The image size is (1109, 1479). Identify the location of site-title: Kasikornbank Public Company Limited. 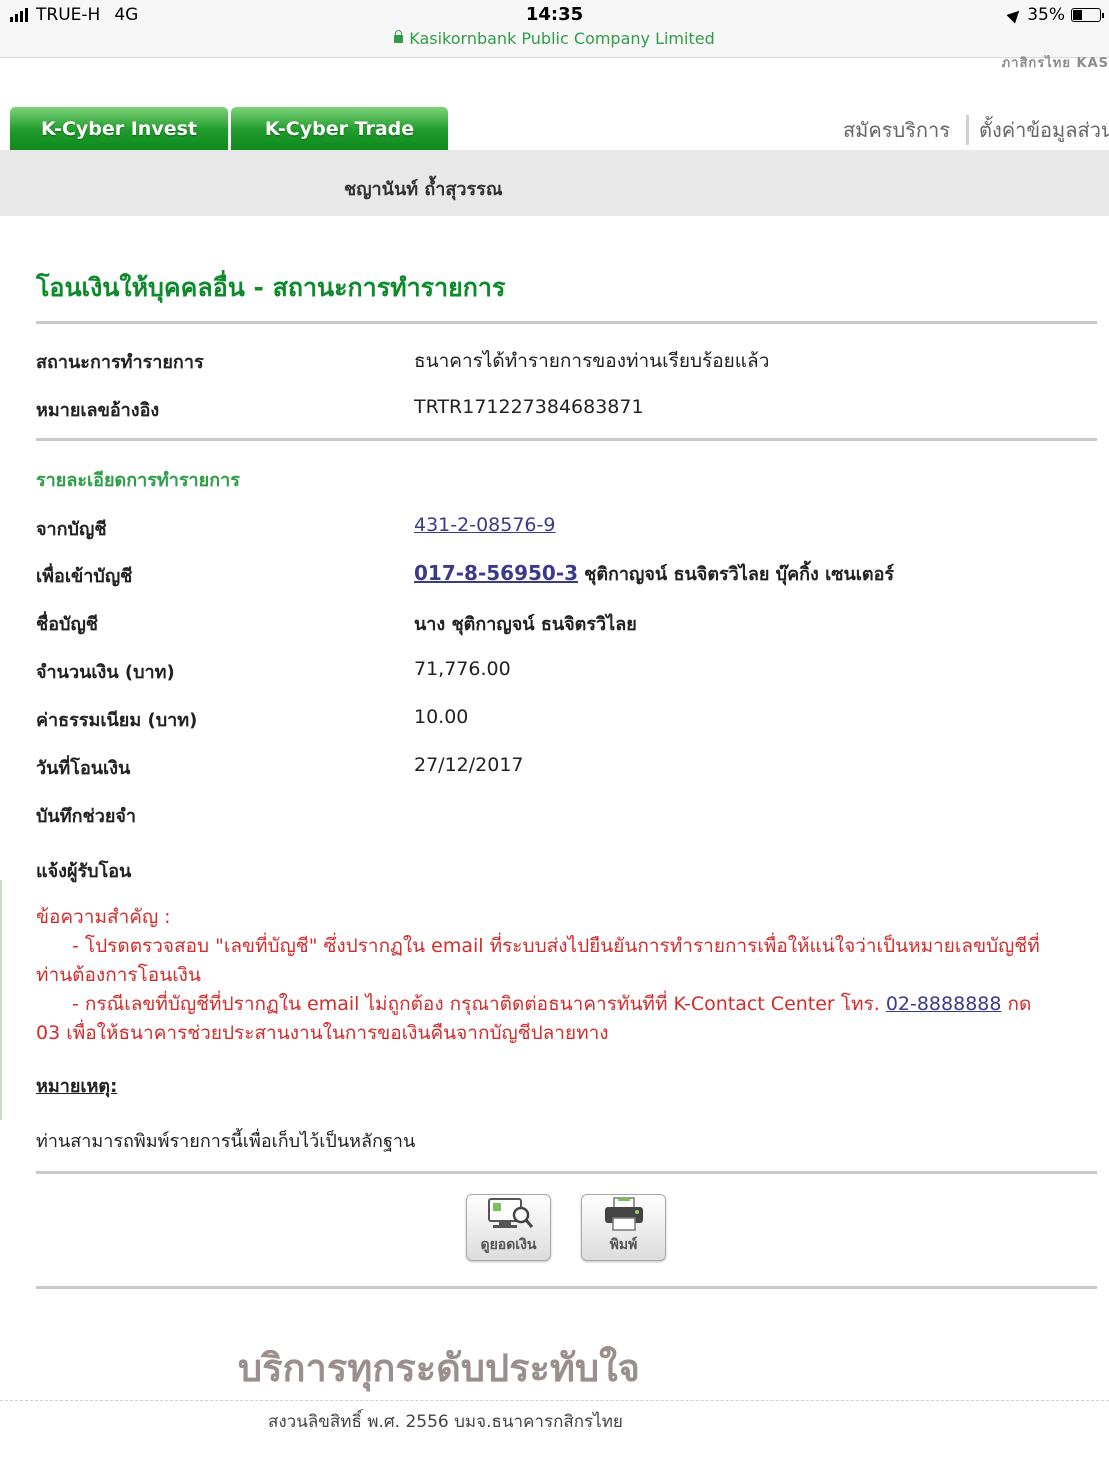
(562, 38).